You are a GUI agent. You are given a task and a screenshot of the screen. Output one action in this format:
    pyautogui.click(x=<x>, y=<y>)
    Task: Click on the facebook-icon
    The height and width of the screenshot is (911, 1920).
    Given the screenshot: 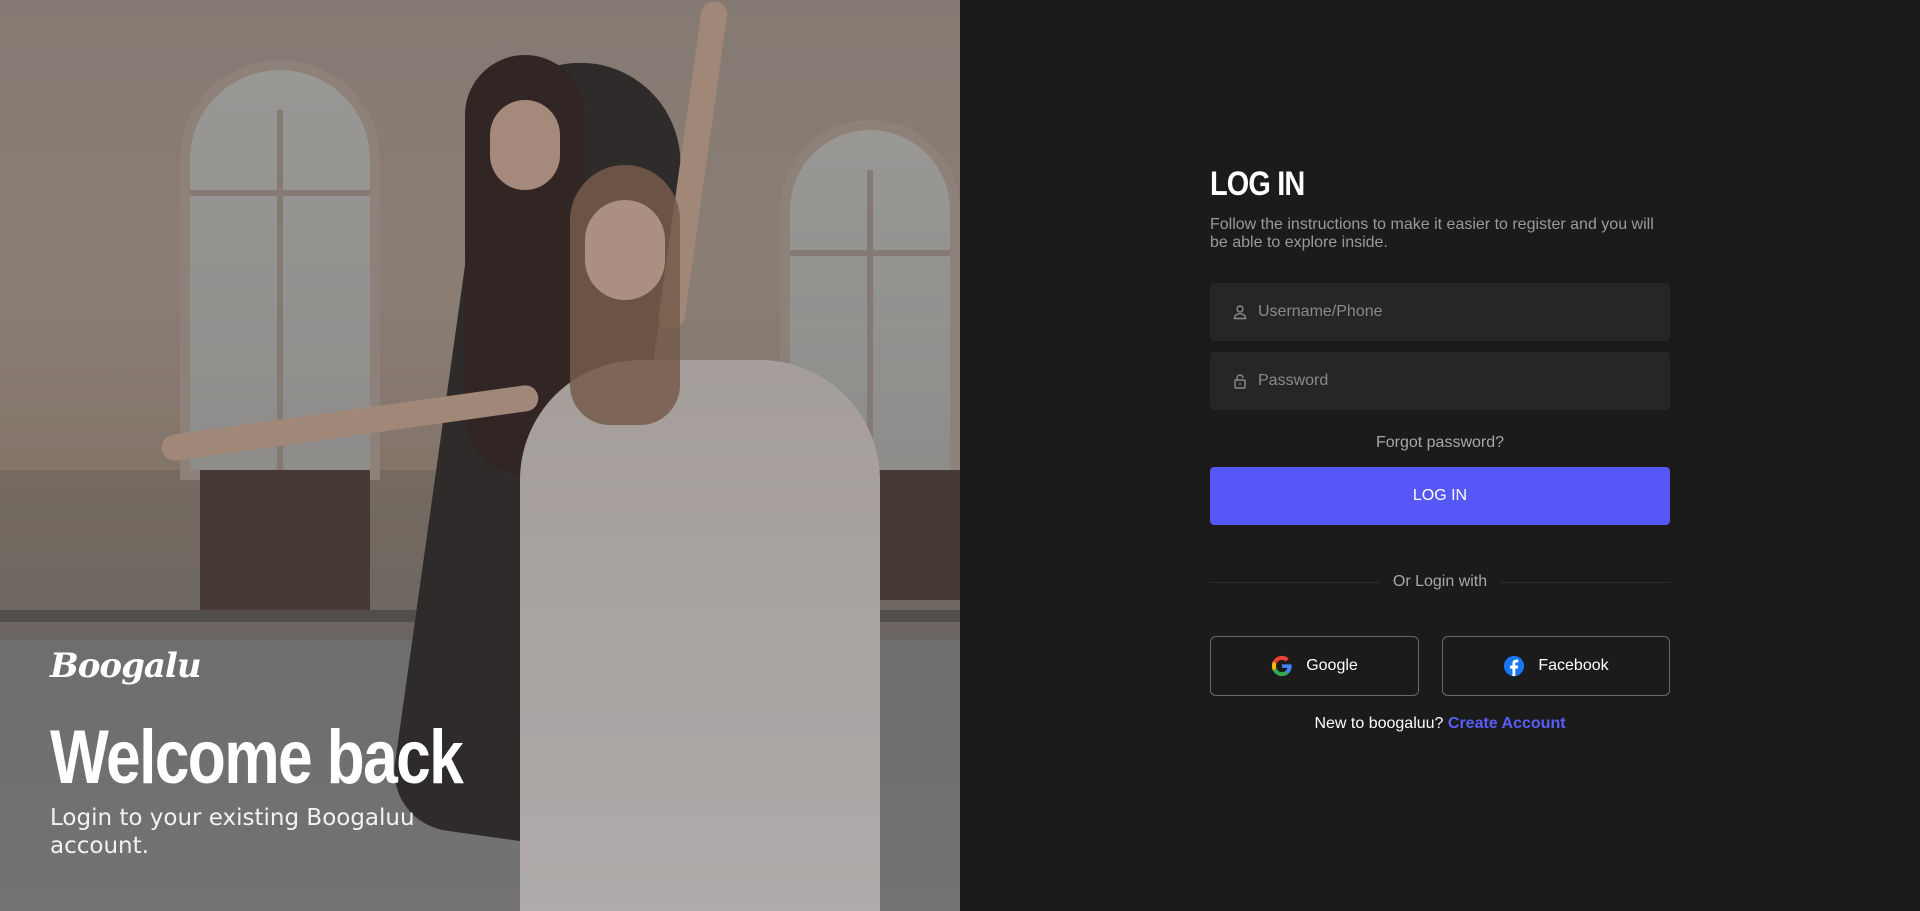 What is the action you would take?
    pyautogui.click(x=1514, y=666)
    